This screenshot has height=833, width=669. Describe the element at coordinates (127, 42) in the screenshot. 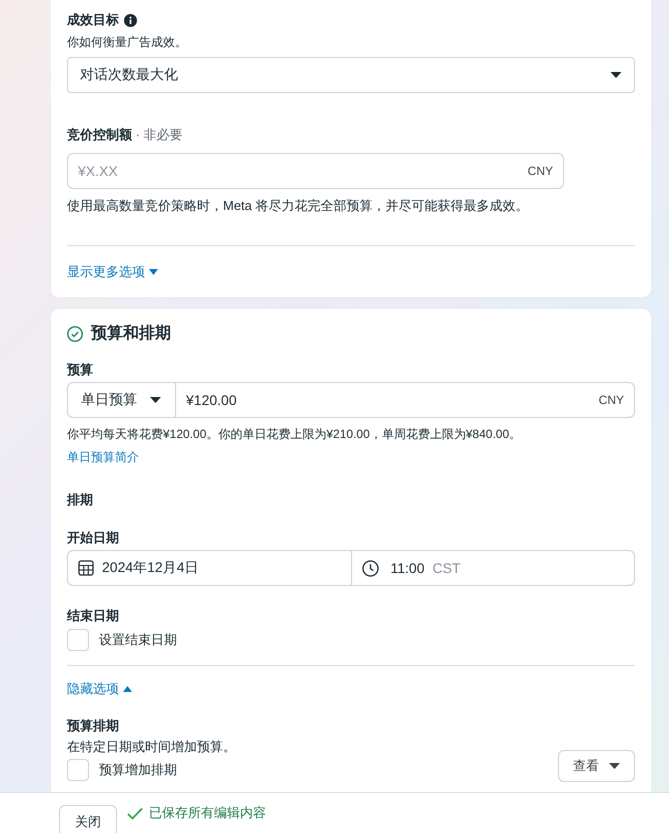

I see `section-description: 你如何衡量广告成效。` at that location.